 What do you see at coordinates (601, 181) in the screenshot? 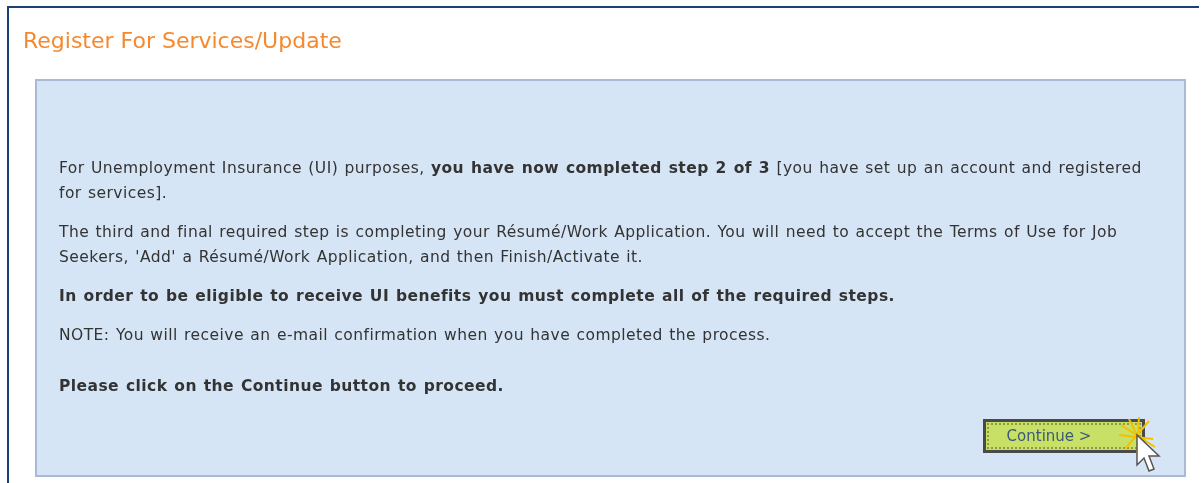
I see `info-text: For Unemployment Insurance (UI) purposes, you have now completed step 2 of 3 [you have set up an account and registered for services].` at bounding box center [601, 181].